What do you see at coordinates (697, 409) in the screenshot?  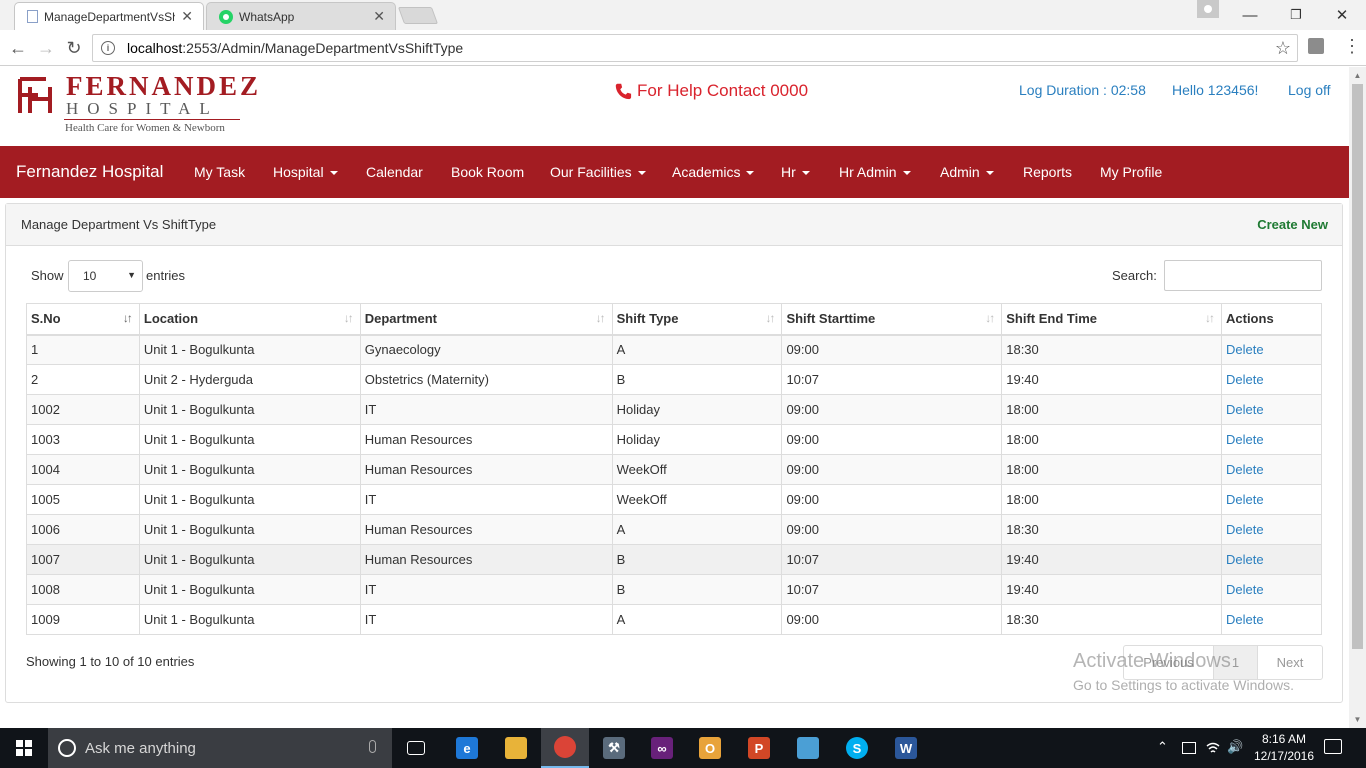 I see `cell-shift-type: Holiday` at bounding box center [697, 409].